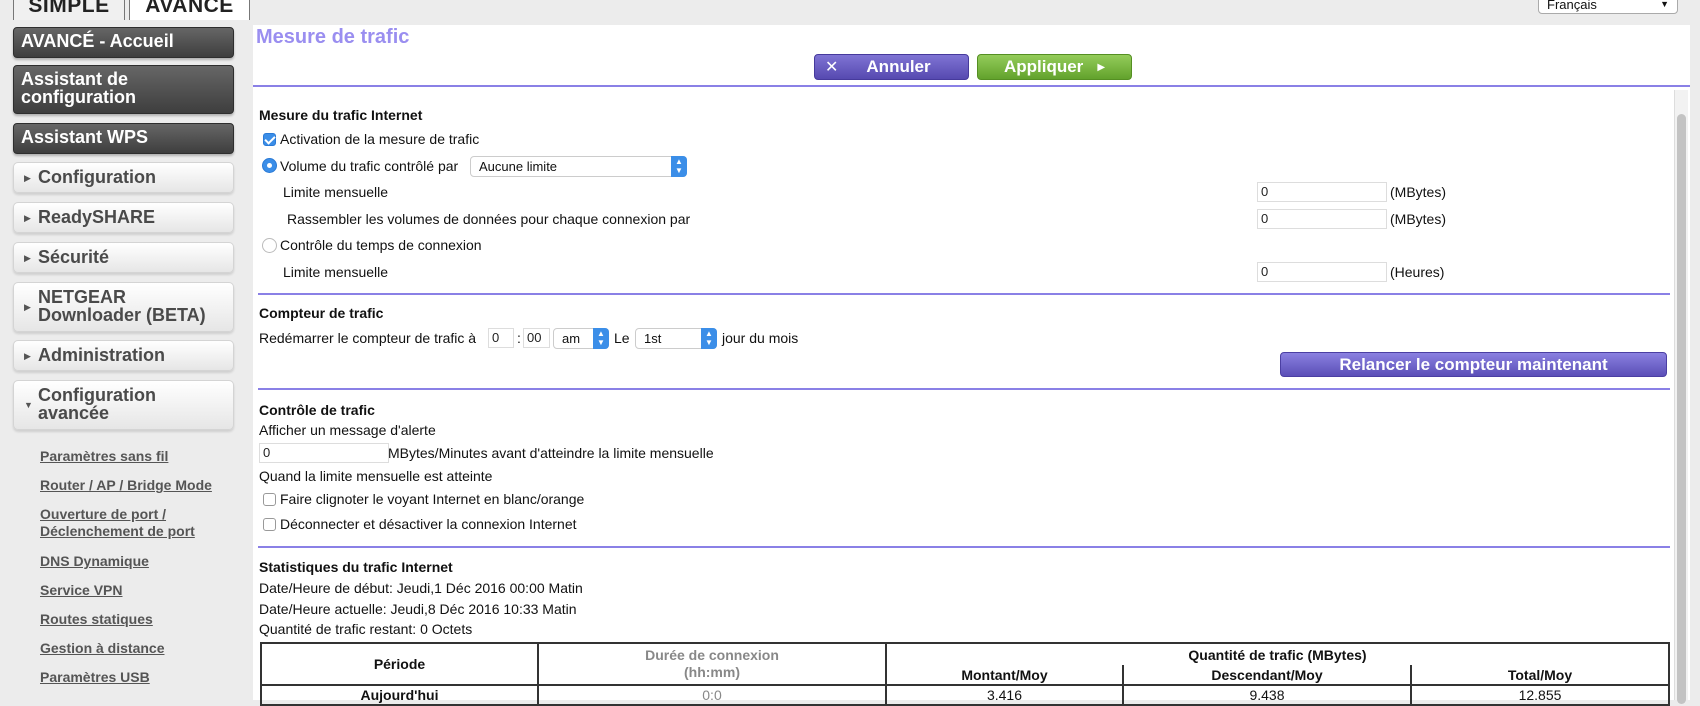  Describe the element at coordinates (1418, 192) in the screenshot. I see `monthly-limit-unit: (MBytes)` at that location.